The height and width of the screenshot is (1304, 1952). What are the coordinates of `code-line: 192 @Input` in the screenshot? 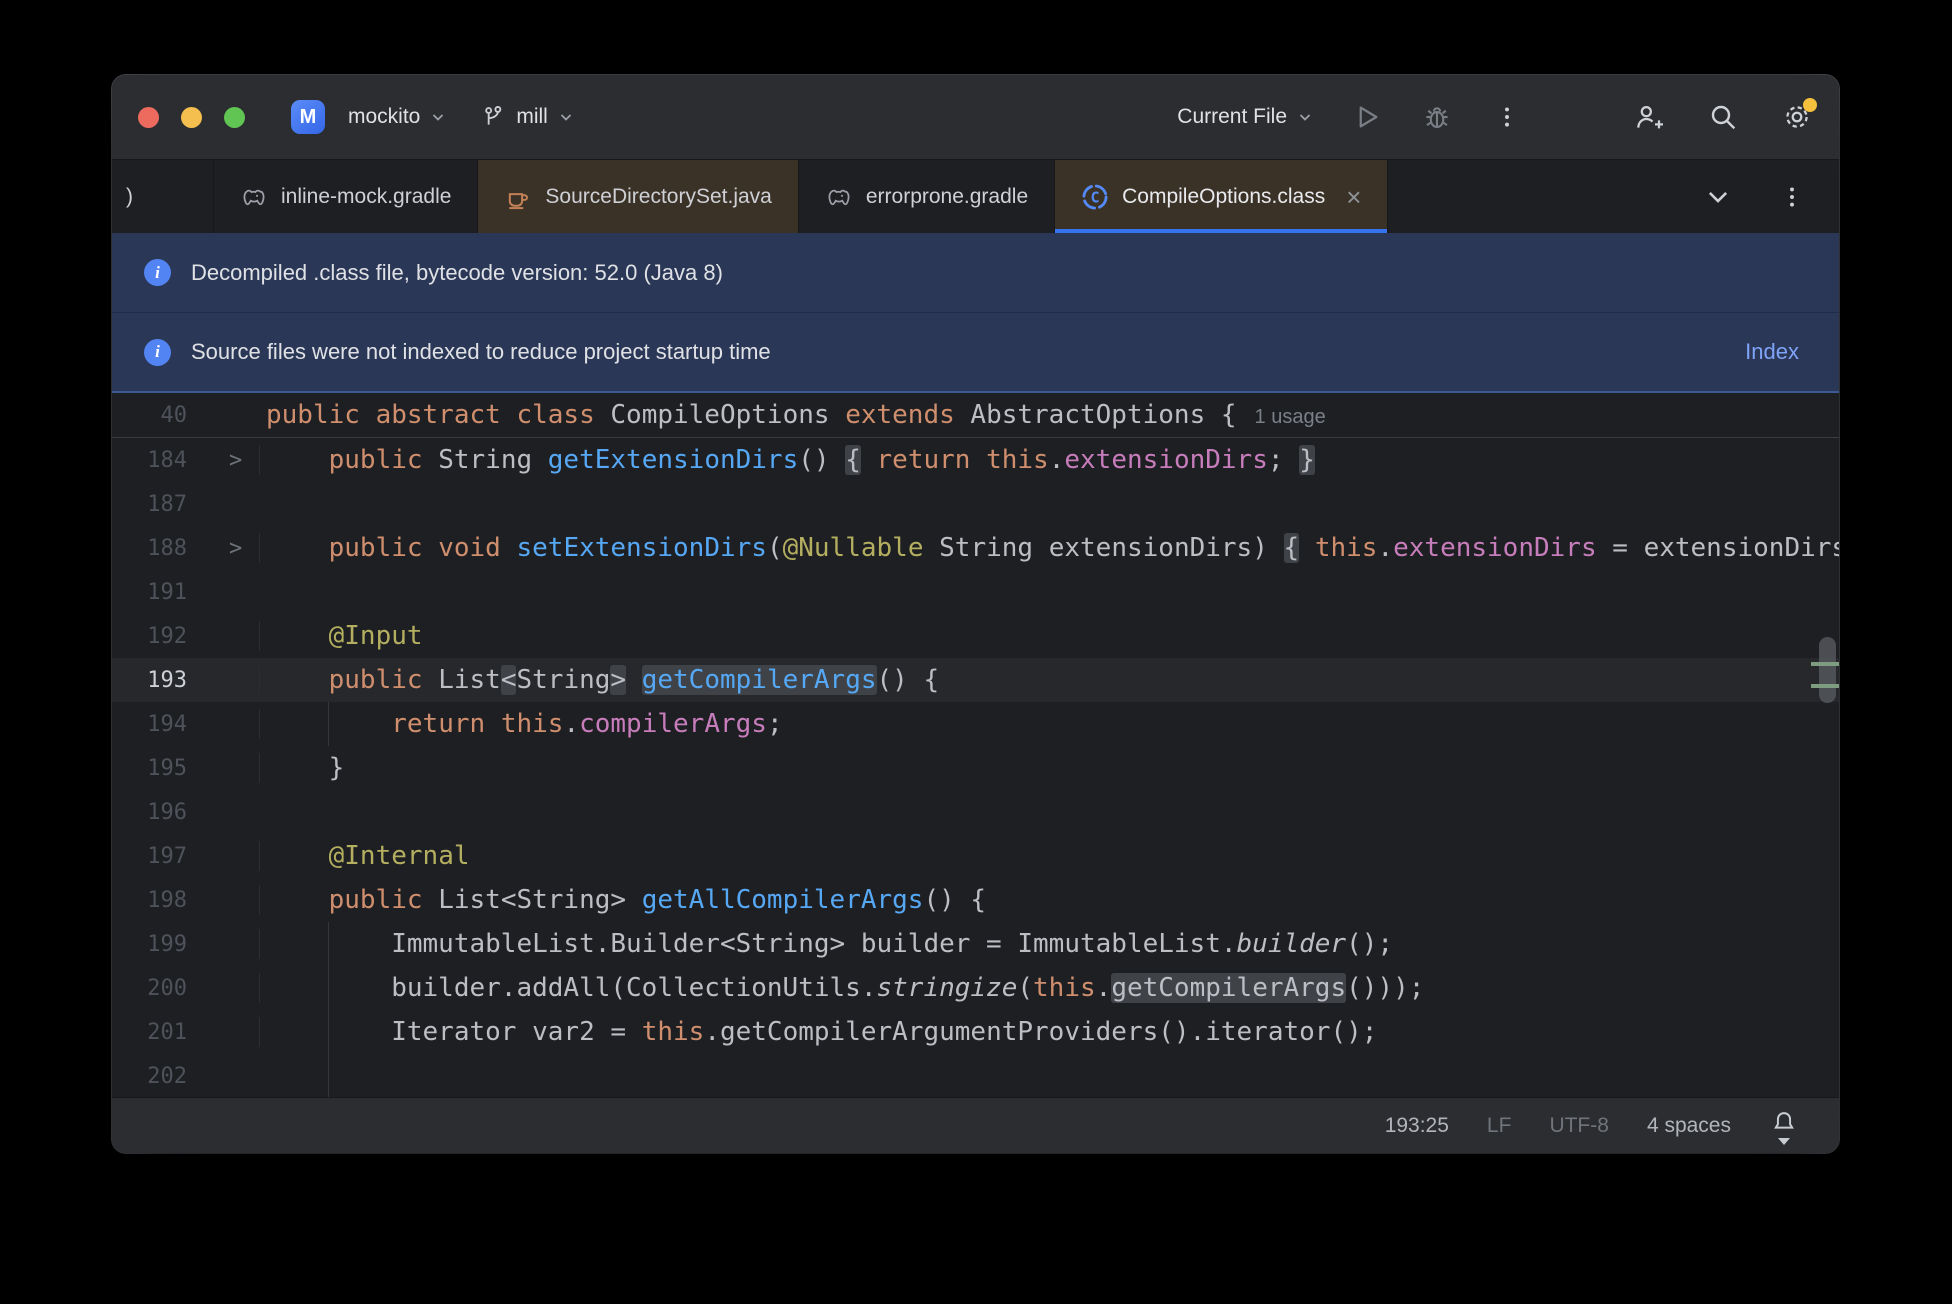 It's located at (975, 636).